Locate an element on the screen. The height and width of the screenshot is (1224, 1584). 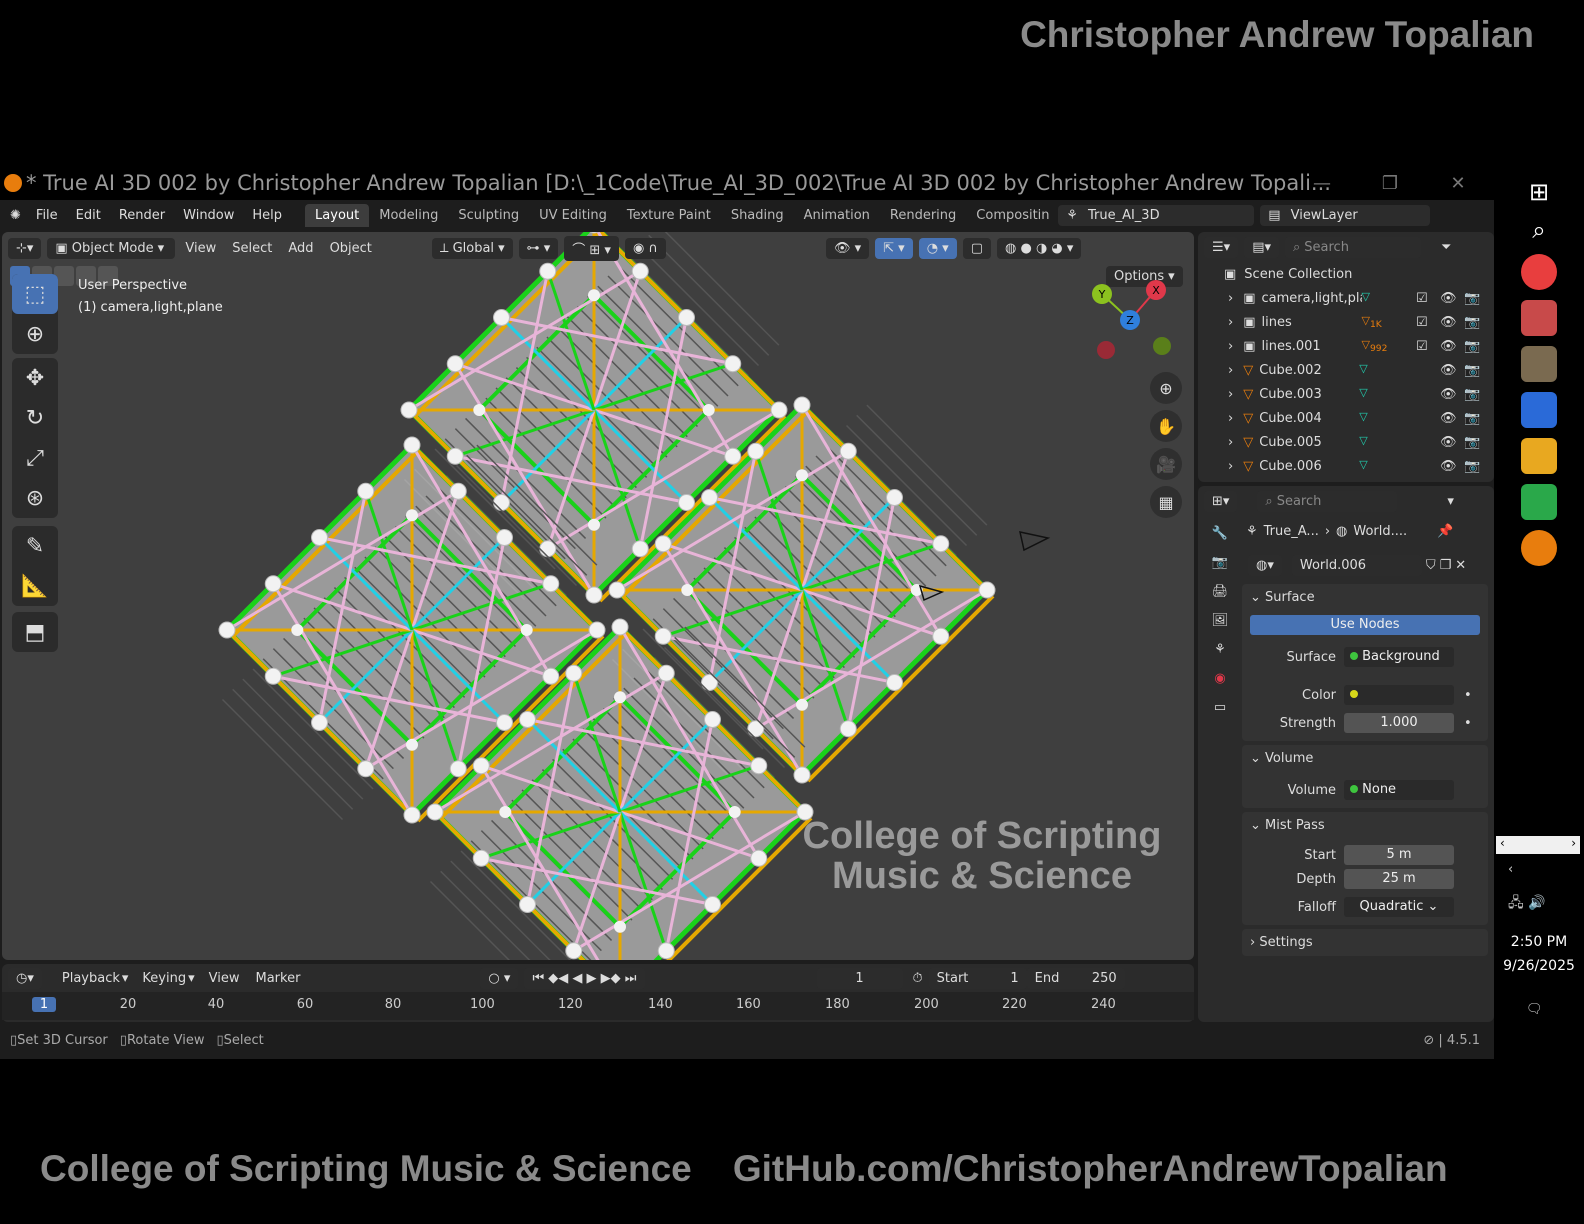
restore-button: ❐ is located at coordinates (1390, 183).